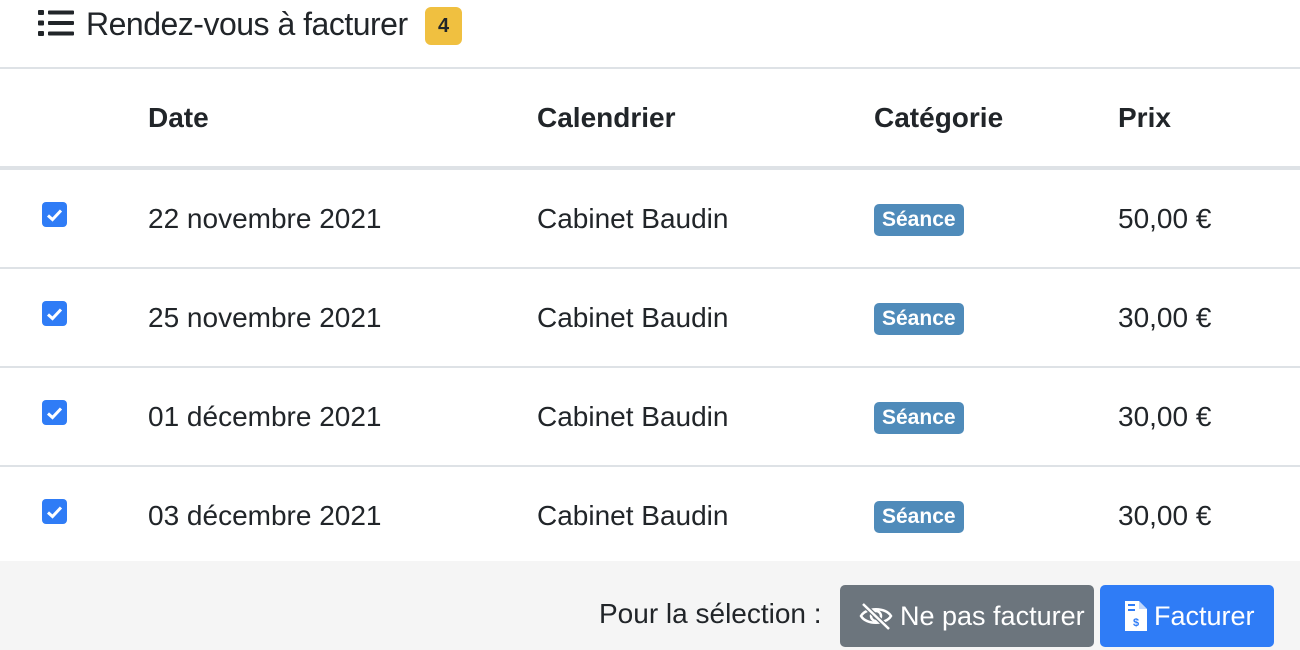 The width and height of the screenshot is (1300, 650). I want to click on column-header-select, so click(74, 119).